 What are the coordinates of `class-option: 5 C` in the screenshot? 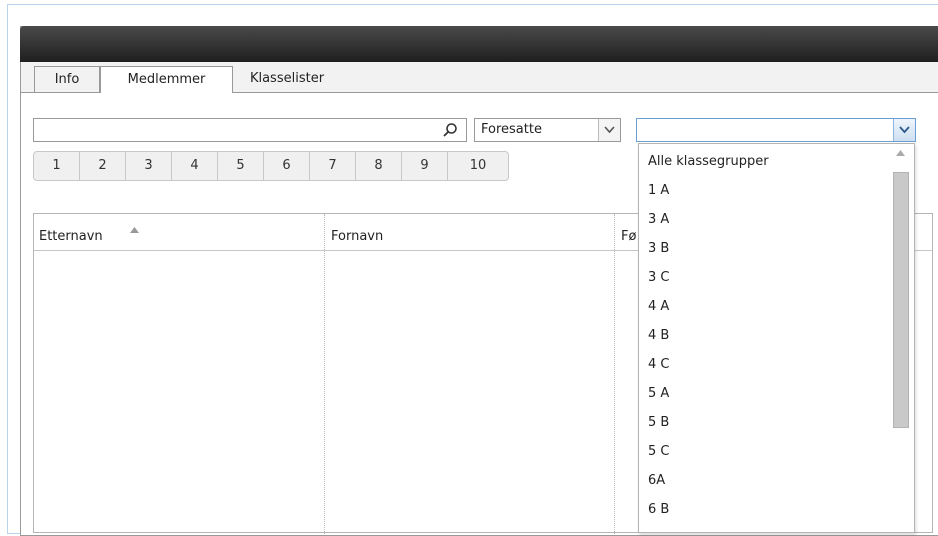 It's located at (768, 452).